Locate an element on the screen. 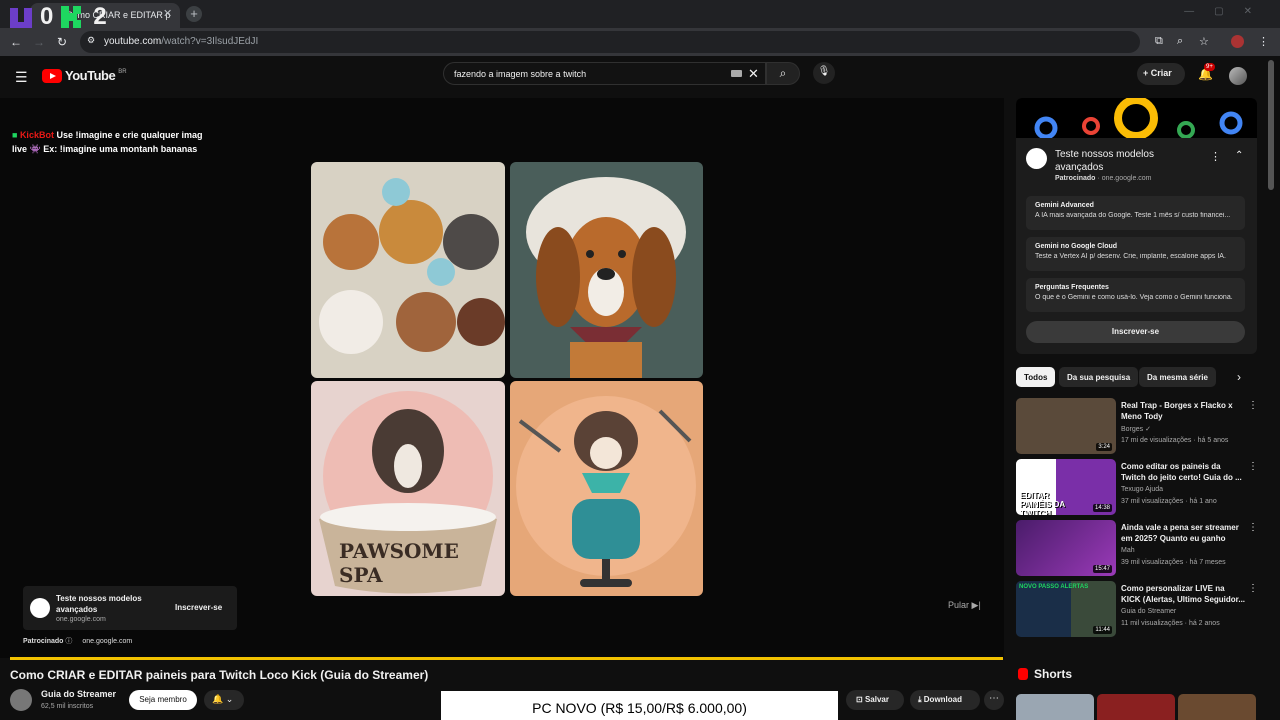 The width and height of the screenshot is (1280, 720). tile-dogs-group is located at coordinates (408, 270).